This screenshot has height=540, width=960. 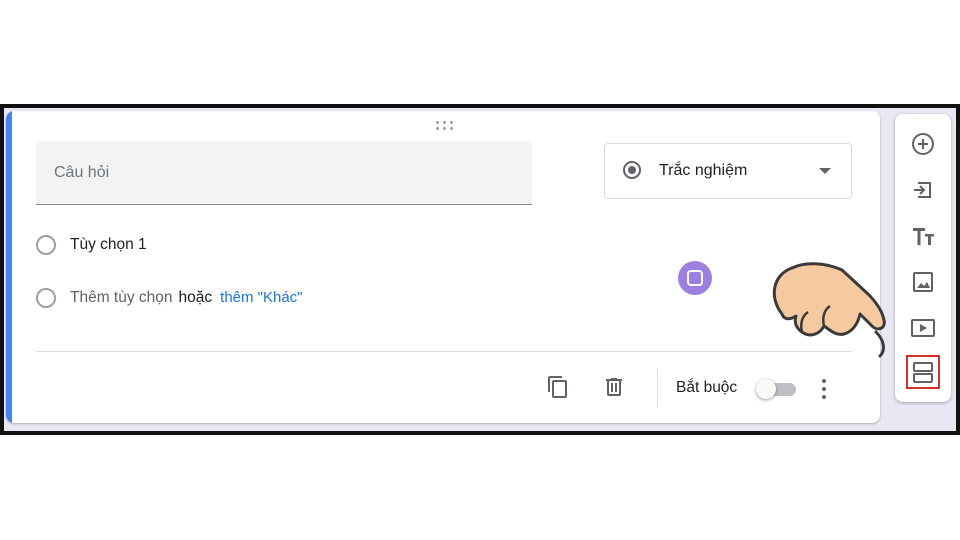 I want to click on more-vert-icon, so click(x=824, y=389).